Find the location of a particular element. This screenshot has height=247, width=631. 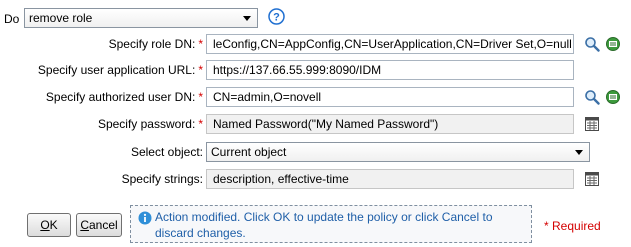

cancel-button: Cancel is located at coordinates (99, 225).